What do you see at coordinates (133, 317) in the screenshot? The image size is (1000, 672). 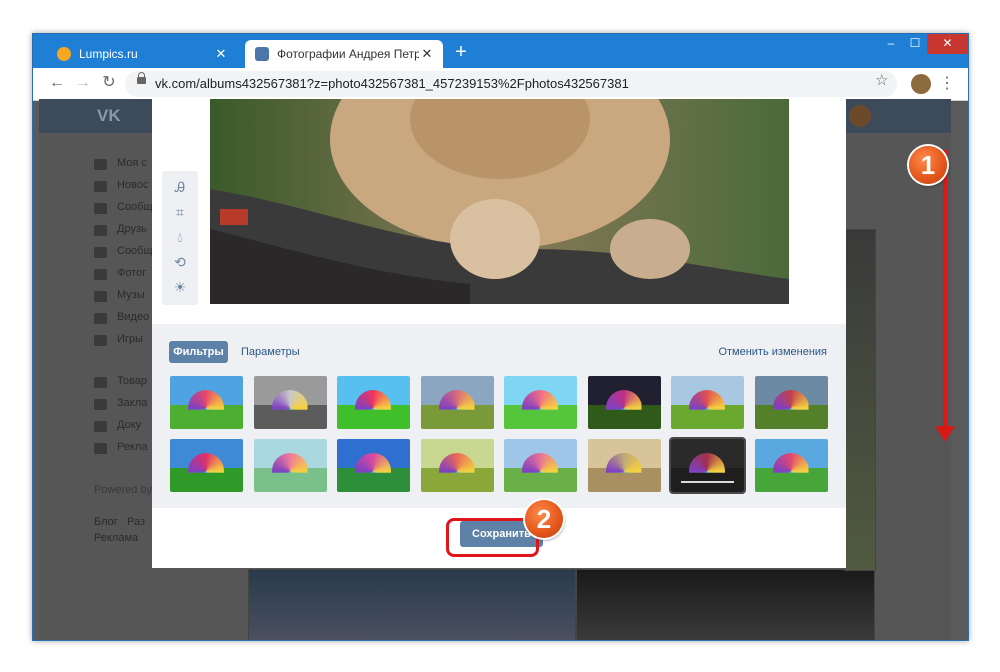 I see `sidebar-item-label: Видео` at bounding box center [133, 317].